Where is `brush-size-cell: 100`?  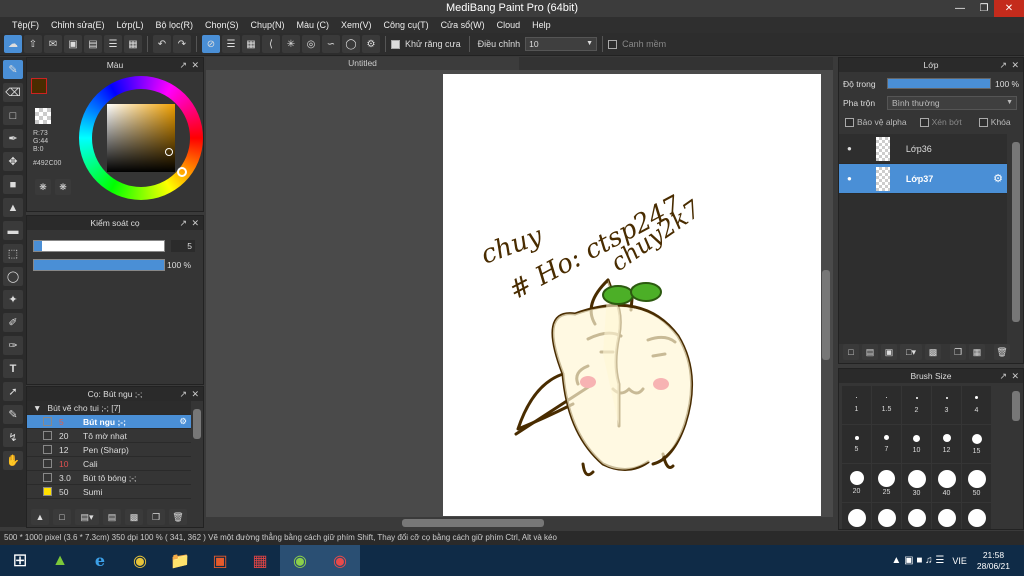 brush-size-cell: 100 is located at coordinates (886, 516).